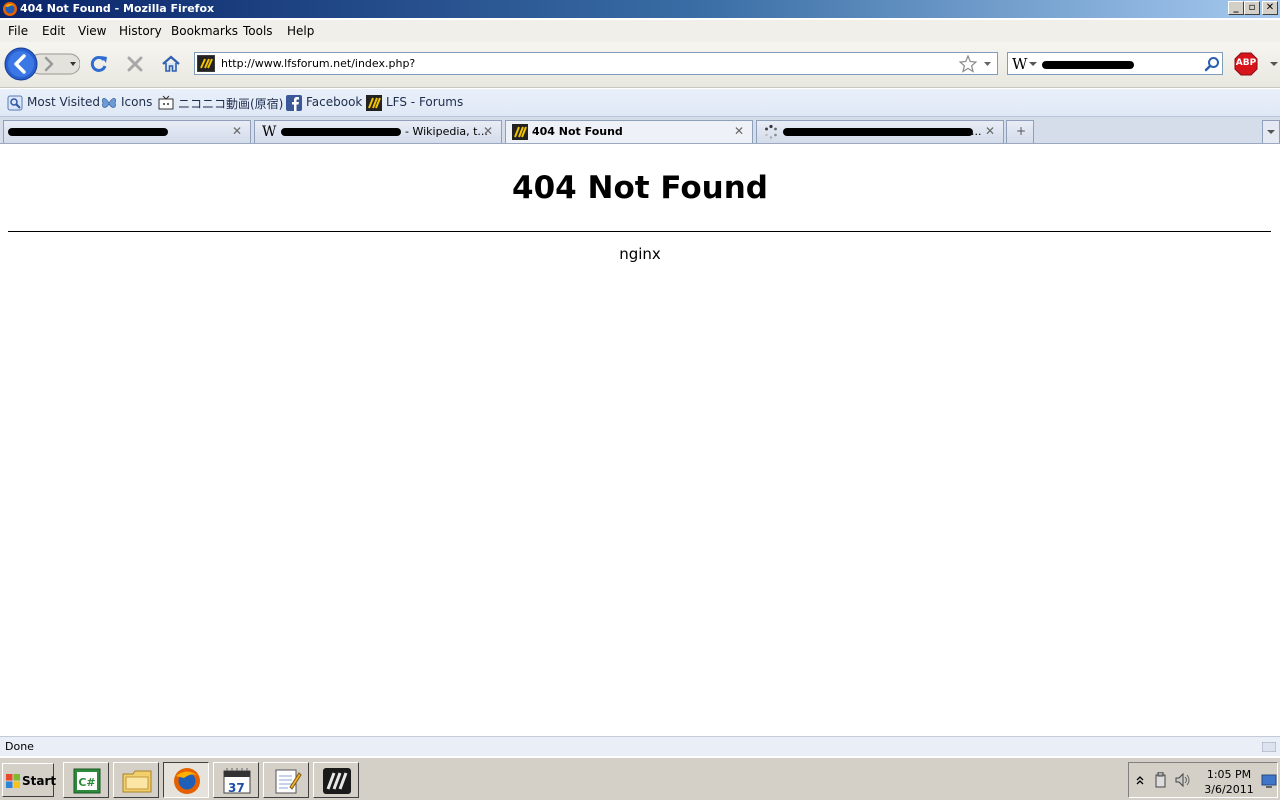 The height and width of the screenshot is (800, 1280). I want to click on wikipedia-search-engine-icon: W, so click(1019, 64).